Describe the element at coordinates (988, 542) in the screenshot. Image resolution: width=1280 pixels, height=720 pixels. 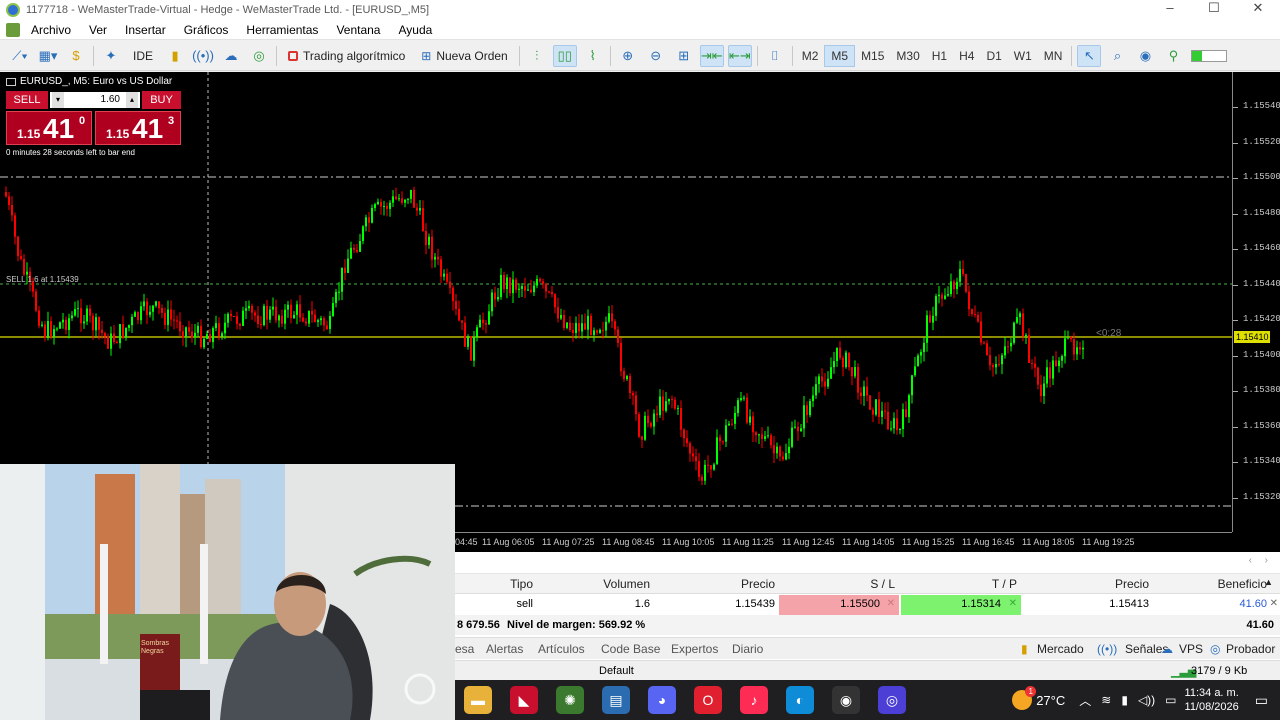
I see `time-axis-label: 11 Aug 16:45` at that location.